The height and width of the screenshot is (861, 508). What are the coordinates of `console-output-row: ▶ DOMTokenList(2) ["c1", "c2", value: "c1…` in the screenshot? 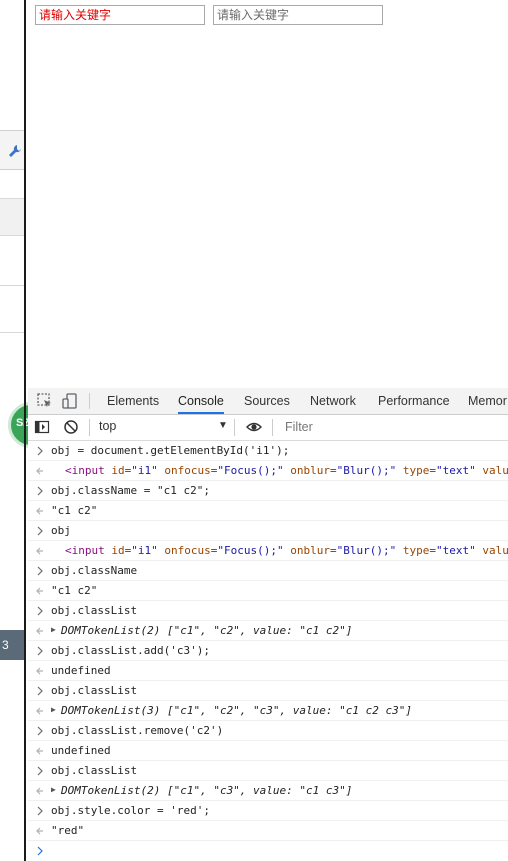 It's located at (268, 631).